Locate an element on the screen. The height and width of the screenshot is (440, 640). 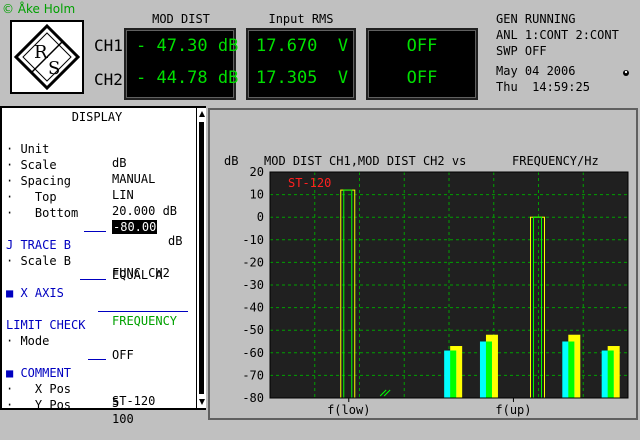
y-axis-label: dB is located at coordinates (231, 161).